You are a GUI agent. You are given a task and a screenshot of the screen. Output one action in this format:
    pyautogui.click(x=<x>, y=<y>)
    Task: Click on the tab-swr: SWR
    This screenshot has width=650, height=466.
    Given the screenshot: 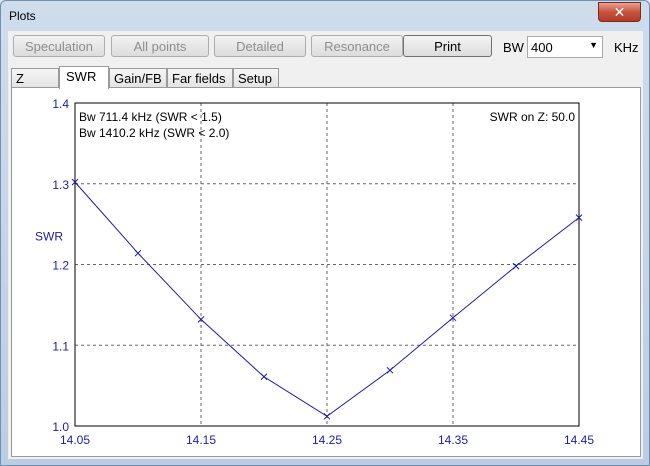 What is the action you would take?
    pyautogui.click(x=84, y=77)
    